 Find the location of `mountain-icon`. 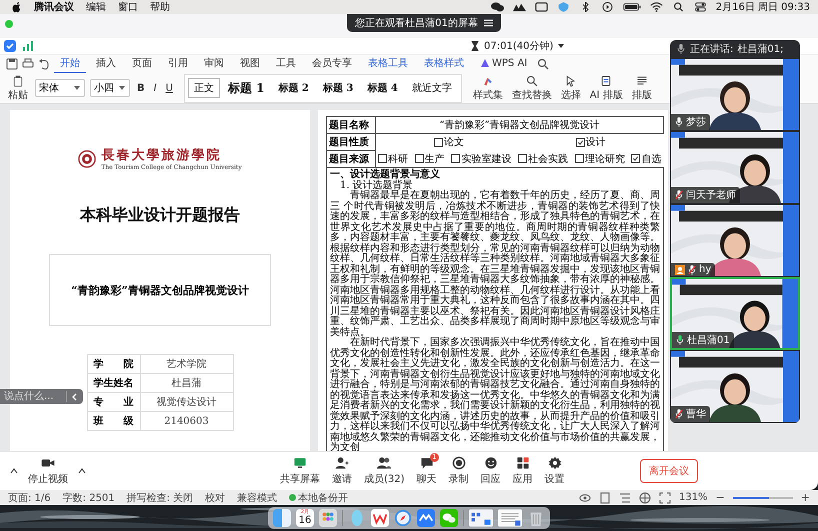

mountain-icon is located at coordinates (519, 7).